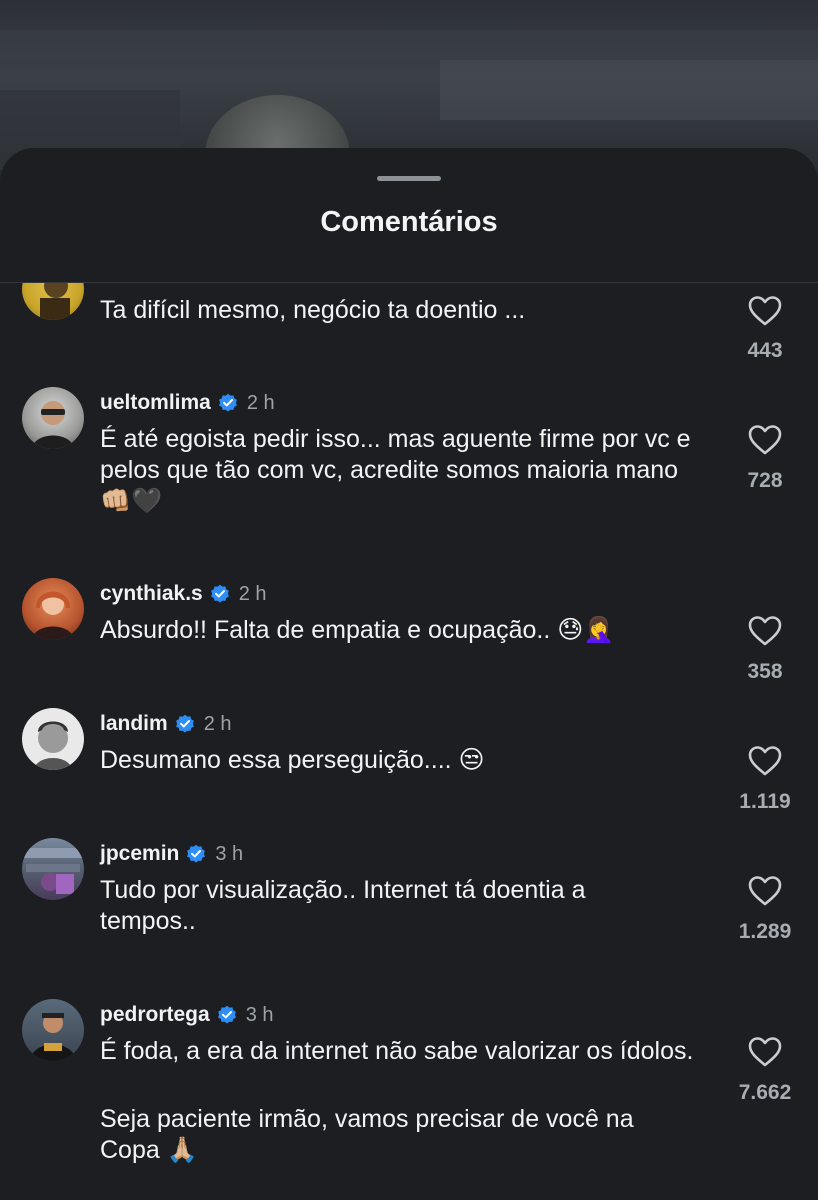 The image size is (818, 1200). What do you see at coordinates (765, 350) in the screenshot?
I see `like-count: 443` at bounding box center [765, 350].